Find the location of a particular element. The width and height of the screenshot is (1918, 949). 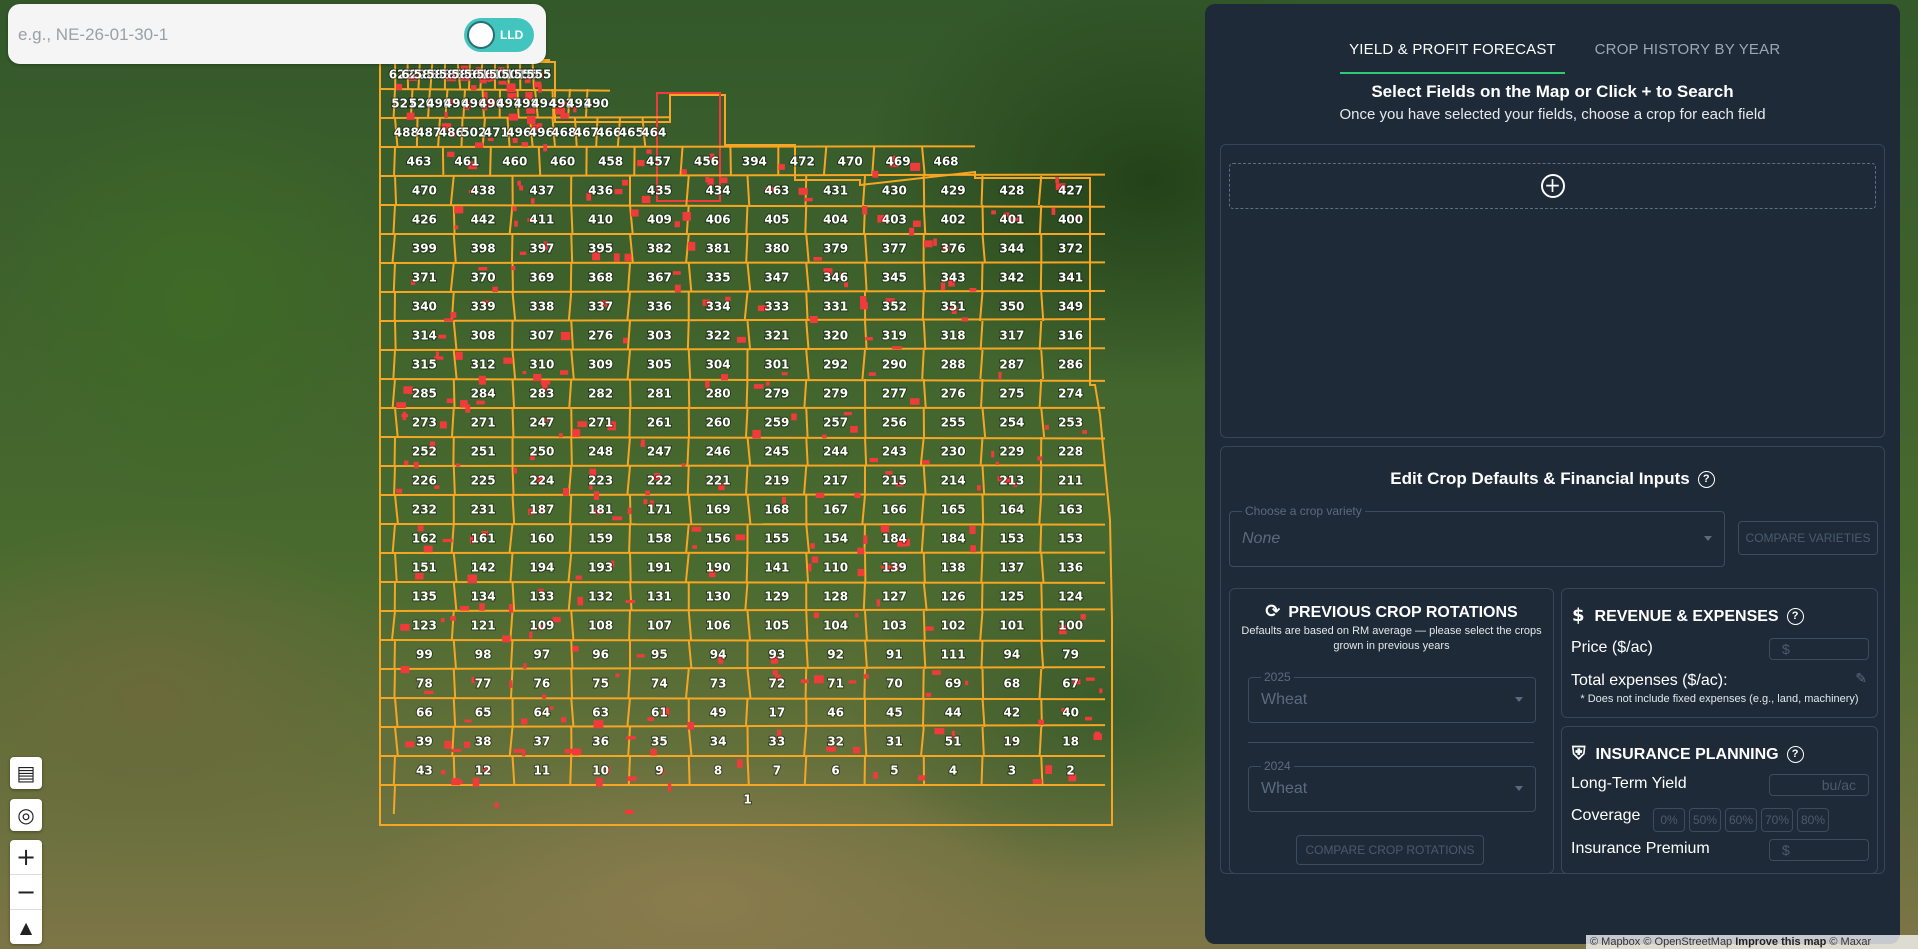

rm-number-label: 487 is located at coordinates (428, 133).